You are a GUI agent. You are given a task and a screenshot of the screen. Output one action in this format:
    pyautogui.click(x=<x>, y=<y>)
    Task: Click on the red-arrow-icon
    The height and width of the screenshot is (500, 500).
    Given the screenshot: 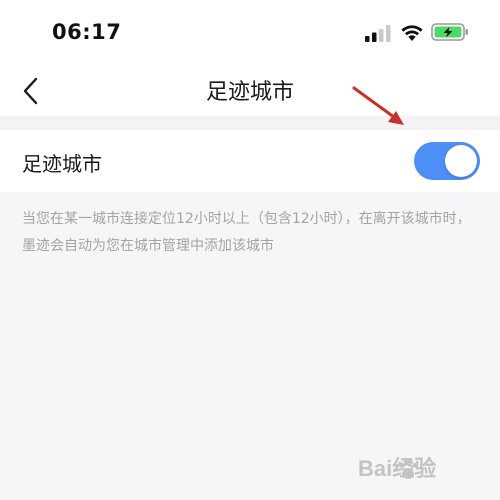 What is the action you would take?
    pyautogui.click(x=378, y=105)
    